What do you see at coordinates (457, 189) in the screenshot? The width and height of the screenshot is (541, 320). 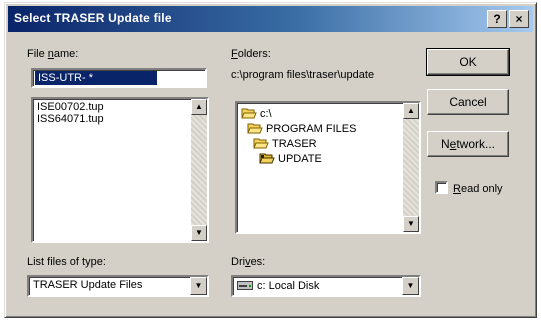 I see `read-only-label-mnemonic: R` at bounding box center [457, 189].